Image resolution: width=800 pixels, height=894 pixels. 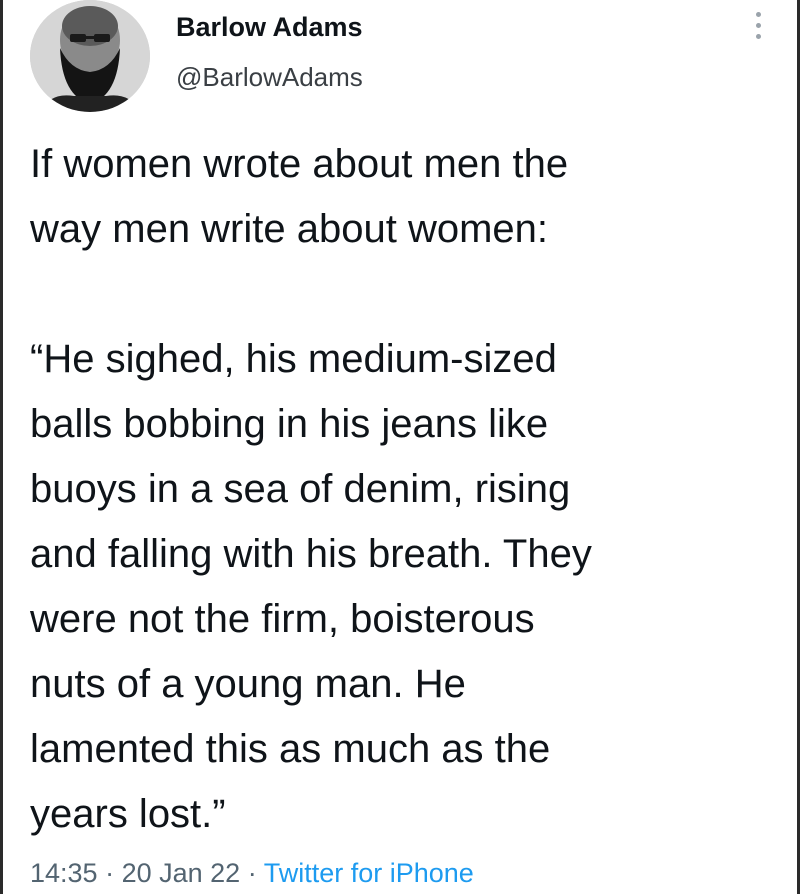 What do you see at coordinates (1, 447) in the screenshot?
I see `left-border` at bounding box center [1, 447].